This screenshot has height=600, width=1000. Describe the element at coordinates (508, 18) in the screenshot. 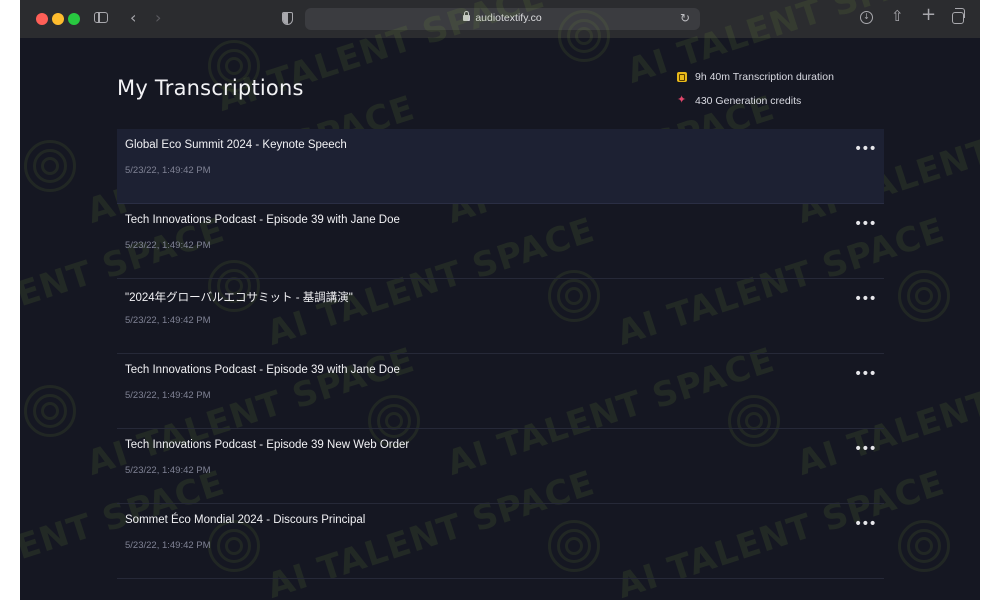

I see `url-label: audiotextify.co` at that location.